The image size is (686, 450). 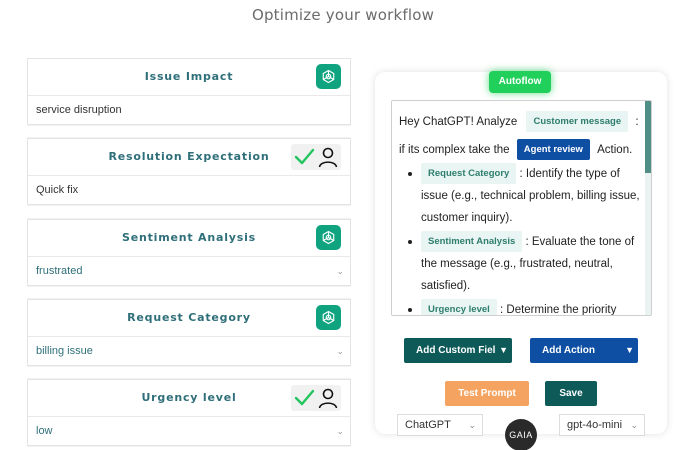 What do you see at coordinates (648, 137) in the screenshot?
I see `scrollbar-thumb` at bounding box center [648, 137].